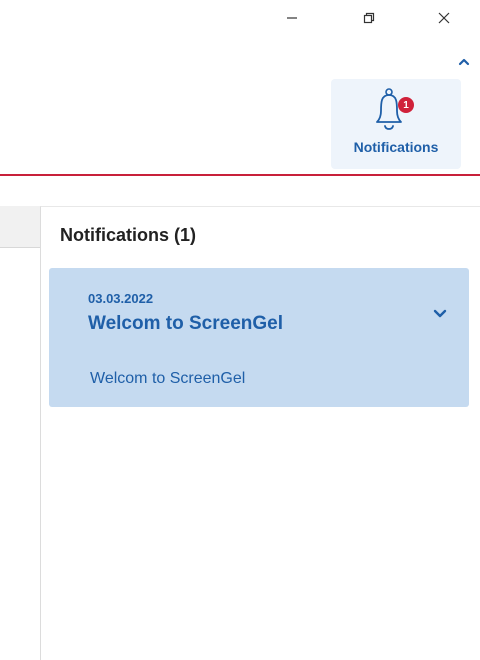  Describe the element at coordinates (20, 227) in the screenshot. I see `content-header-stub` at that location.